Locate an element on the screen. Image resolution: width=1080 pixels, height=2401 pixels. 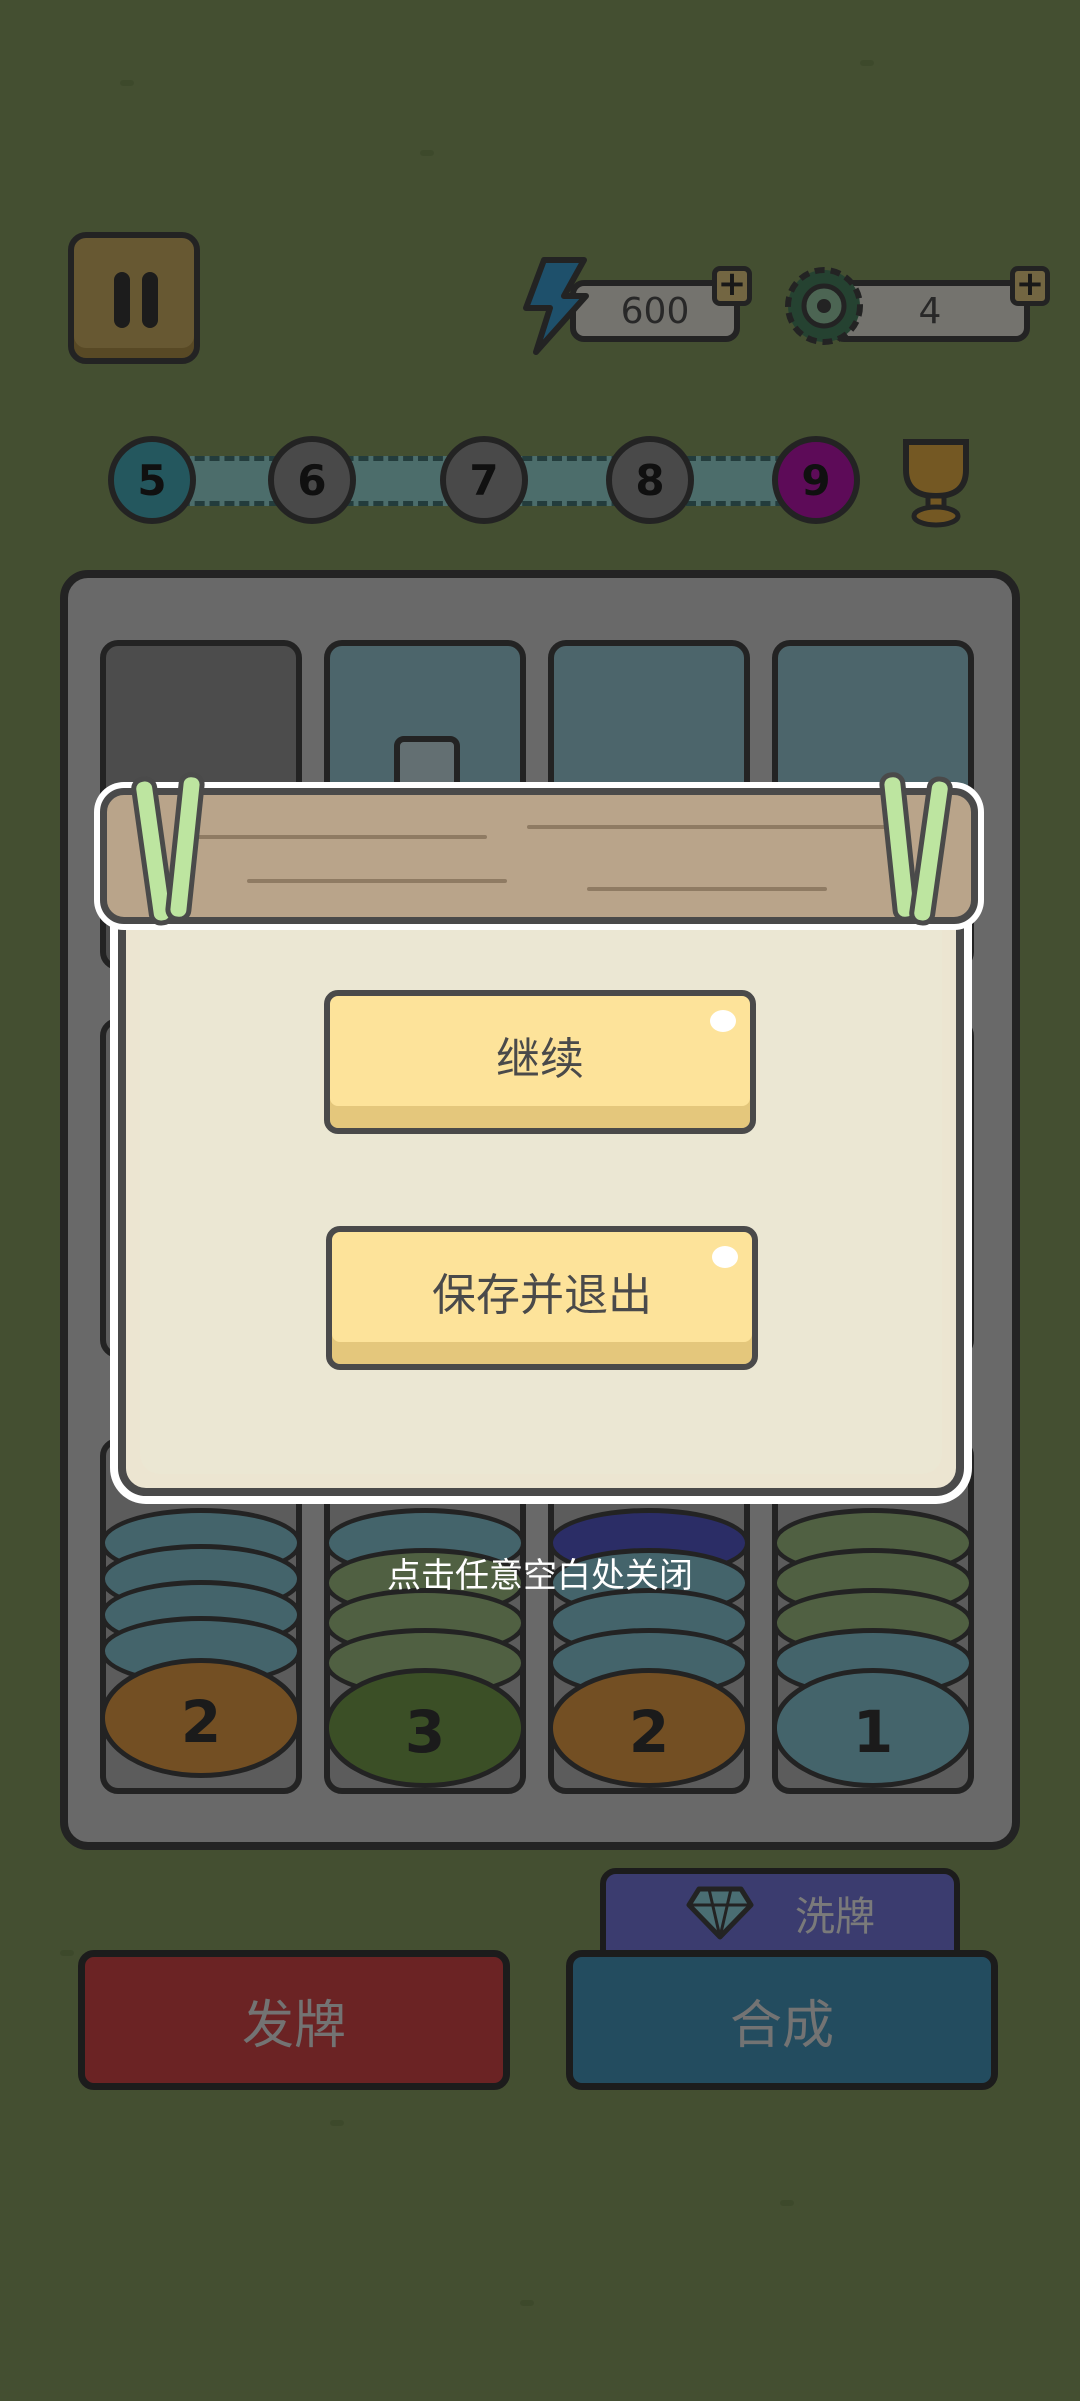
continue-button: 继续 is located at coordinates (540, 1062).